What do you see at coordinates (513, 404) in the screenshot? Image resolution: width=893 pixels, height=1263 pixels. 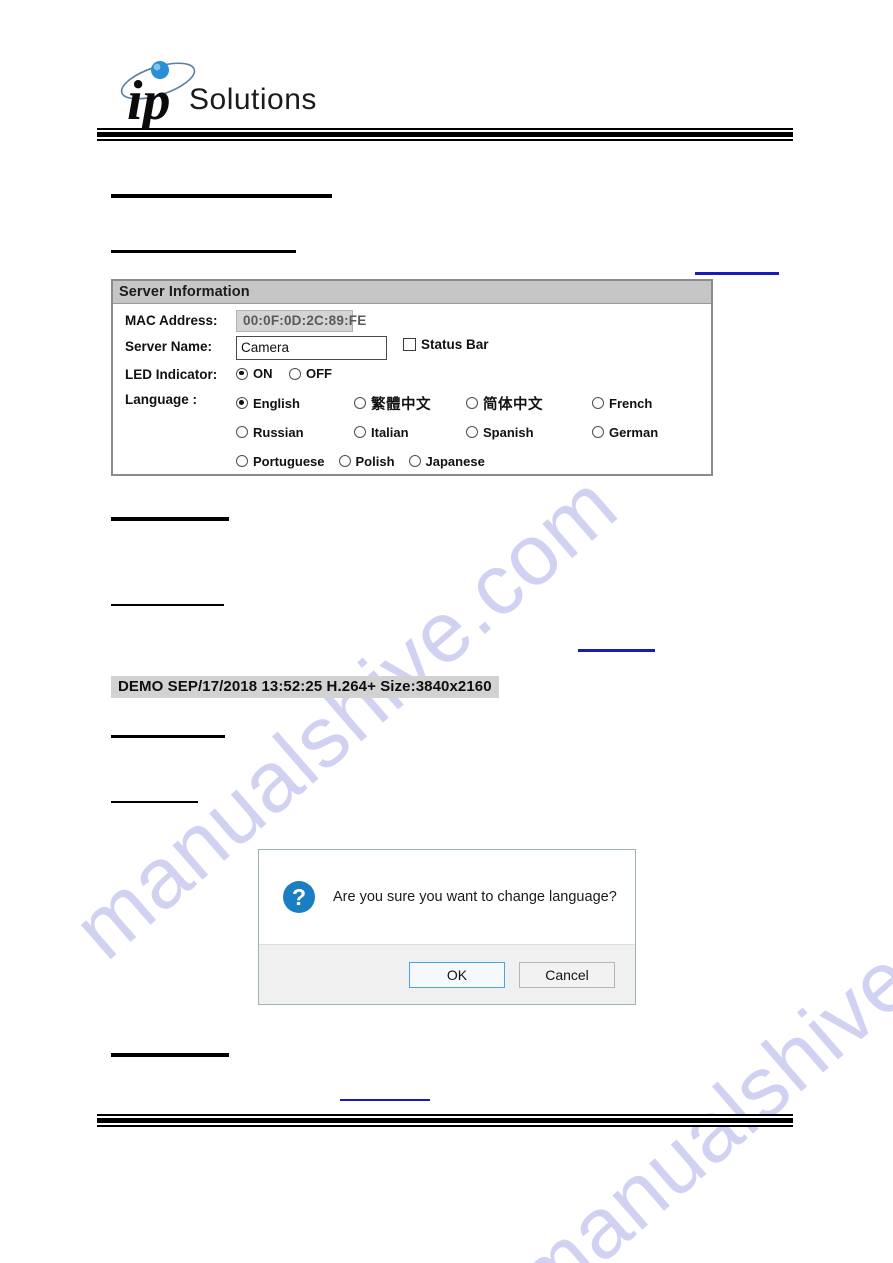 I see `language-option-label: 简体中文` at bounding box center [513, 404].